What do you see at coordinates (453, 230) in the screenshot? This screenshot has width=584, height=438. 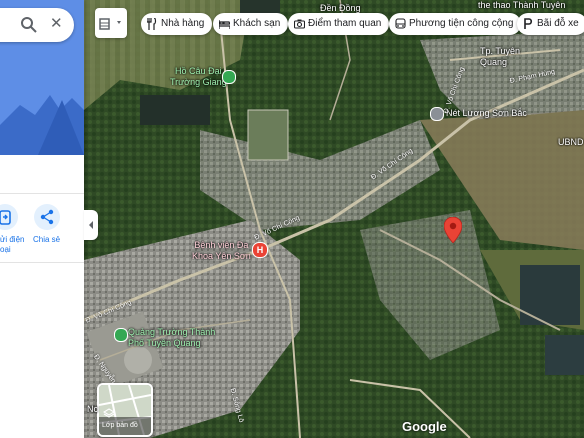 I see `location-pin-icon` at bounding box center [453, 230].